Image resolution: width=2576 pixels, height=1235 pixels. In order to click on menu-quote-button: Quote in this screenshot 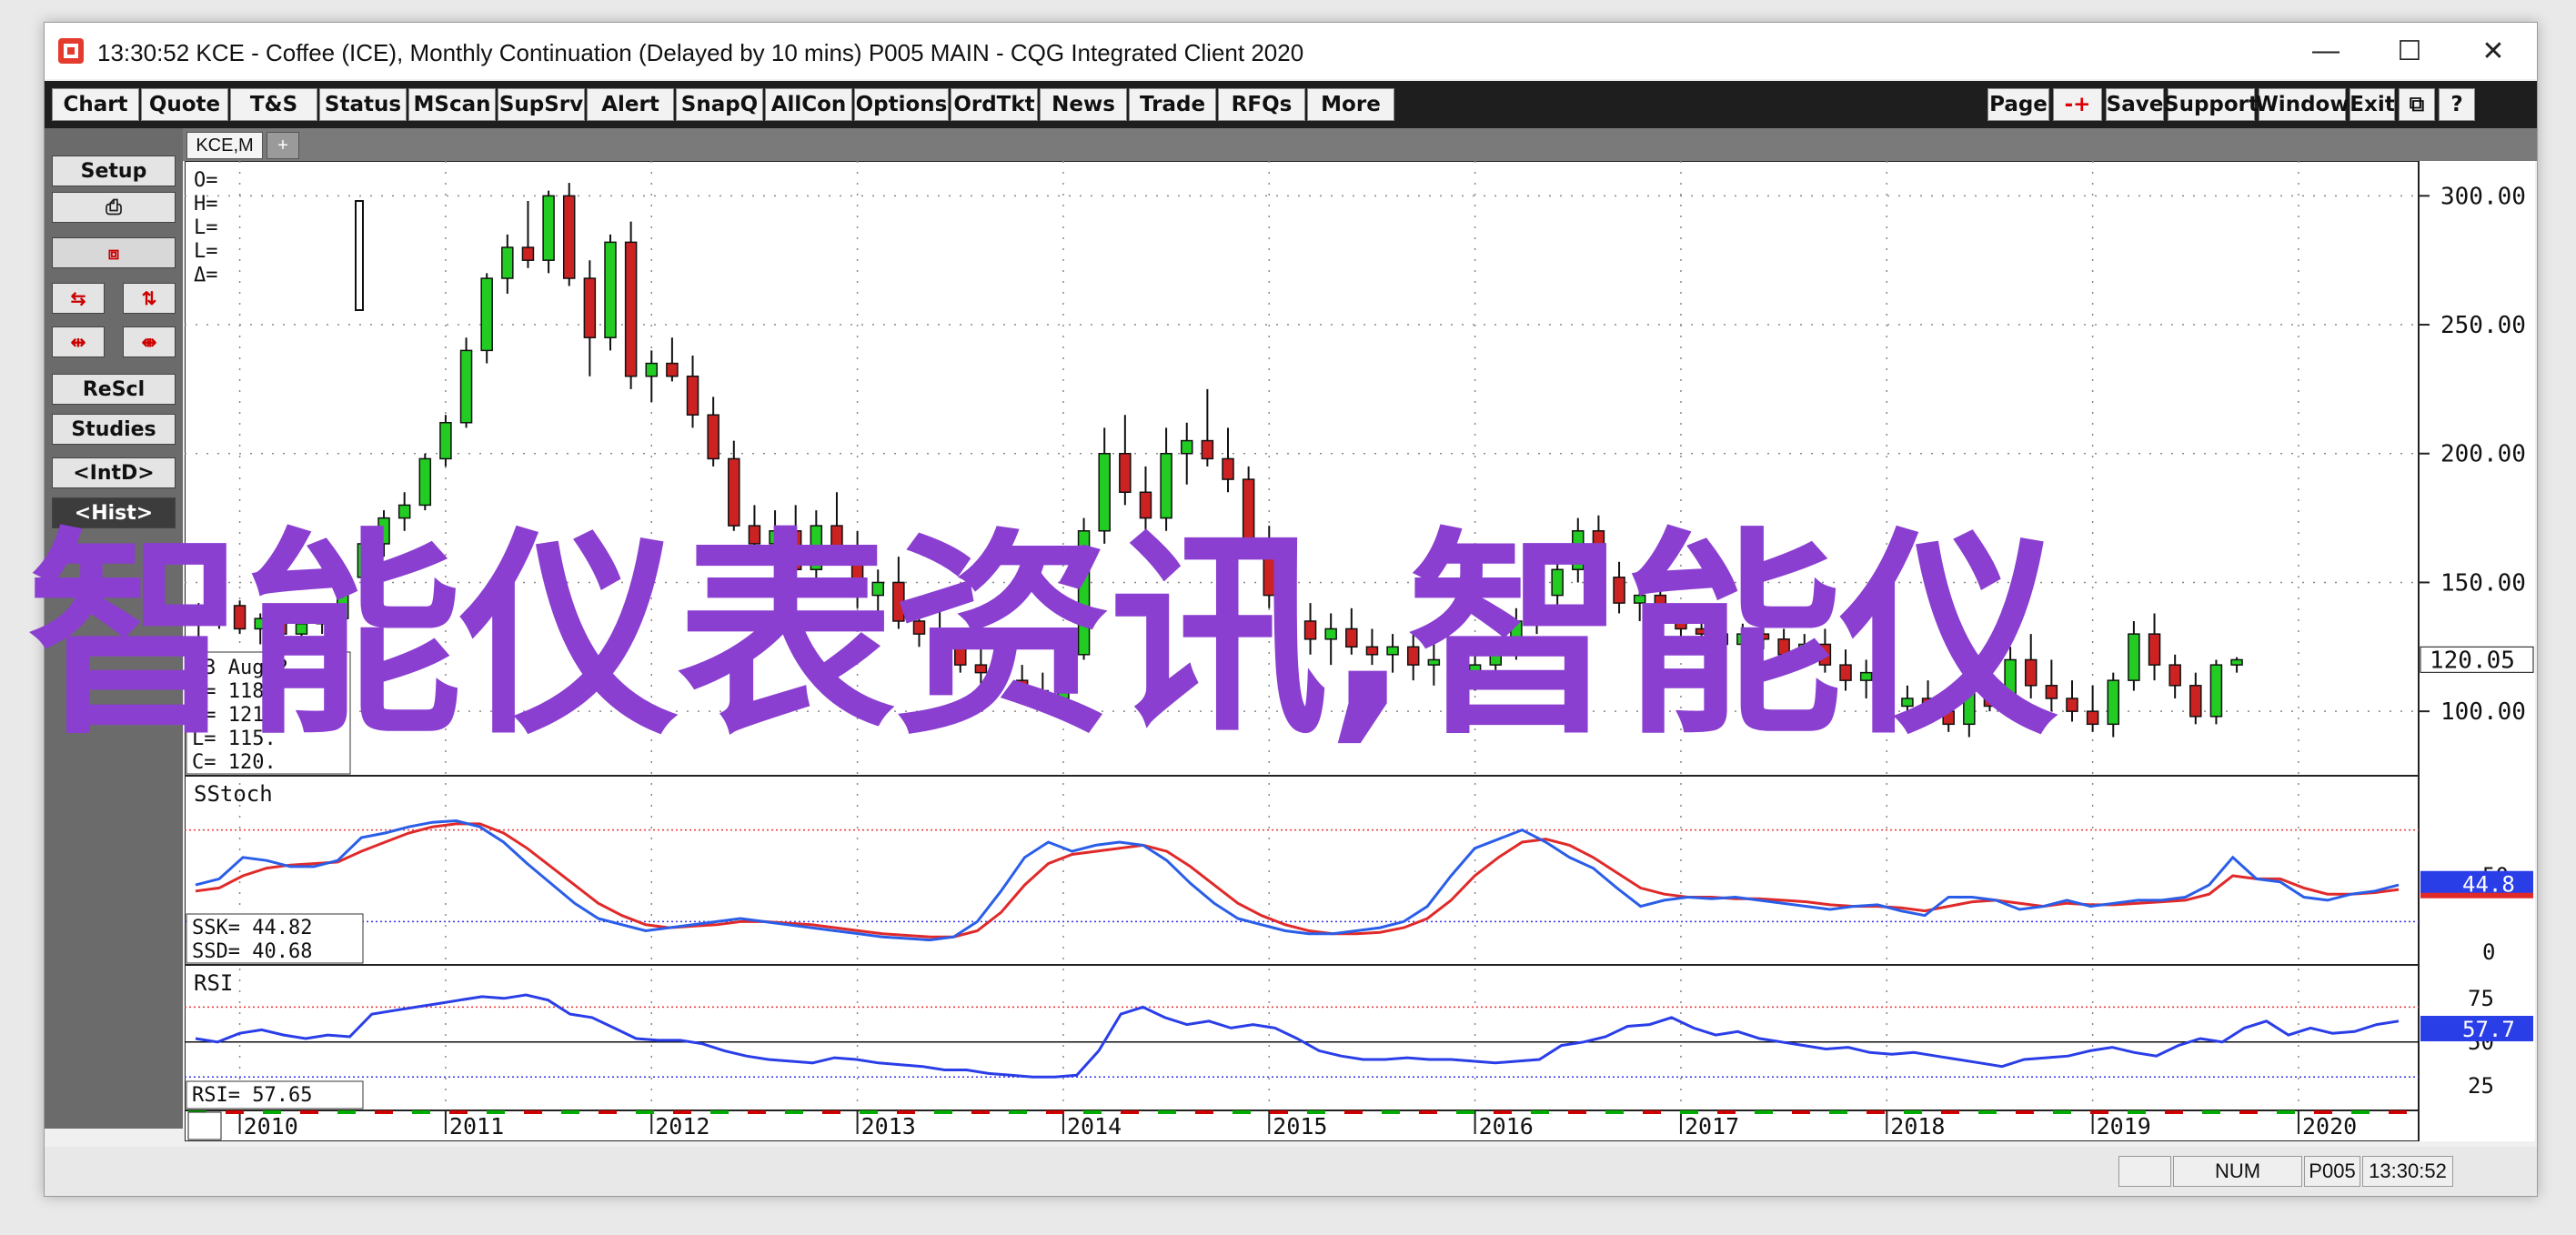, I will do `click(184, 104)`.